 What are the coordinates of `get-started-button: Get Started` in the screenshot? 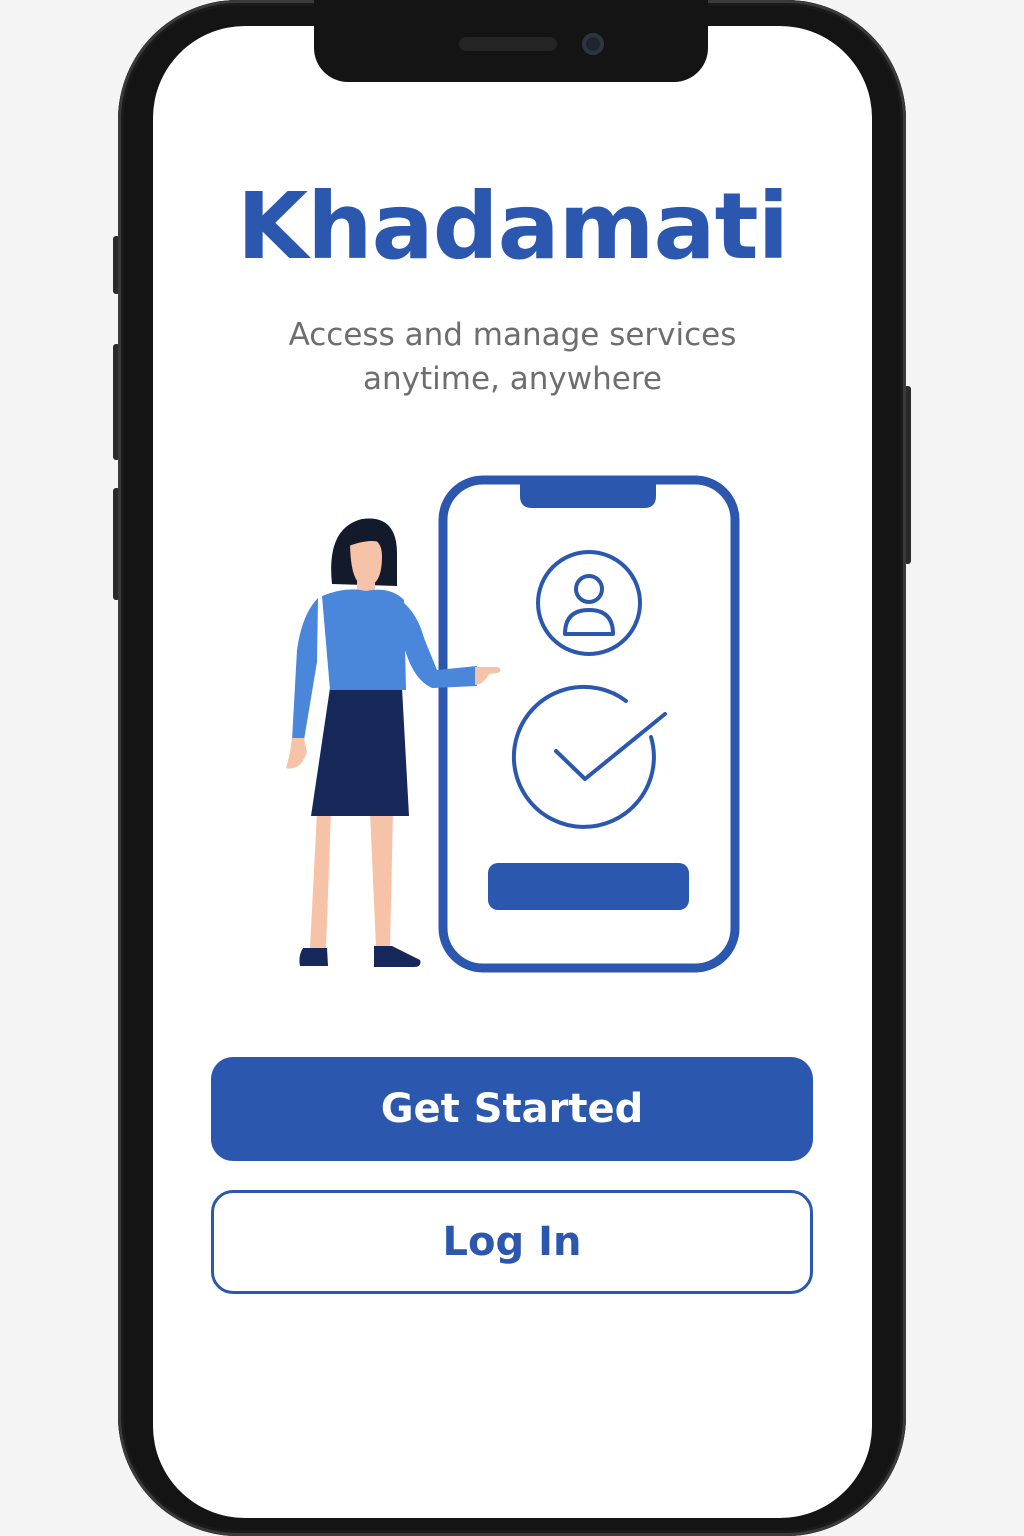 It's located at (512, 1109).